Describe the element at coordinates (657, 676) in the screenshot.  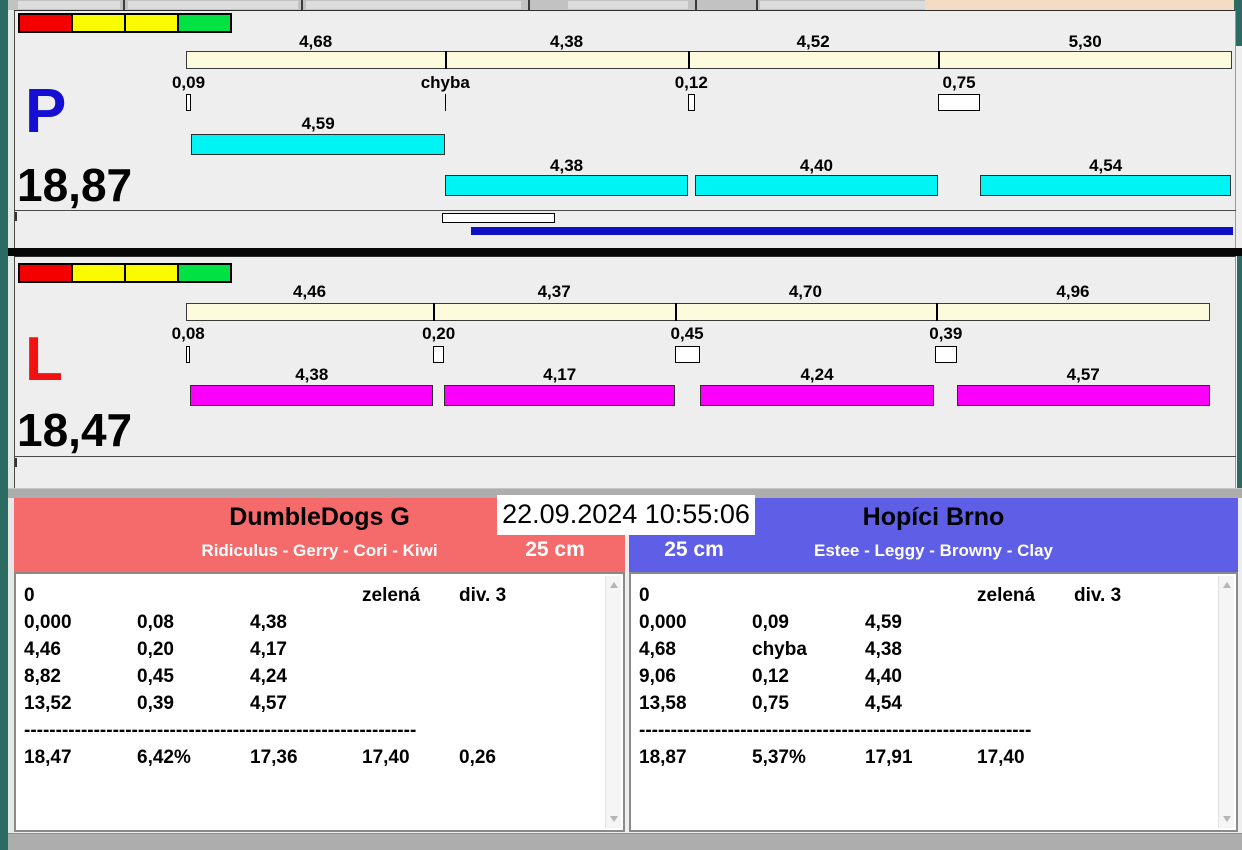
I see `log-cell: 9,06` at that location.